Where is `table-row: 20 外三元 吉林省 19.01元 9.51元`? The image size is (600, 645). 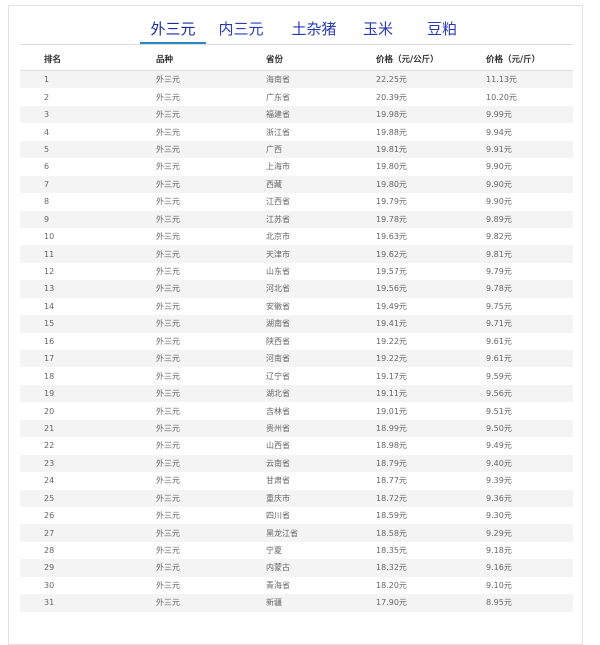 table-row: 20 外三元 吉林省 19.01元 9.51元 is located at coordinates (296, 411).